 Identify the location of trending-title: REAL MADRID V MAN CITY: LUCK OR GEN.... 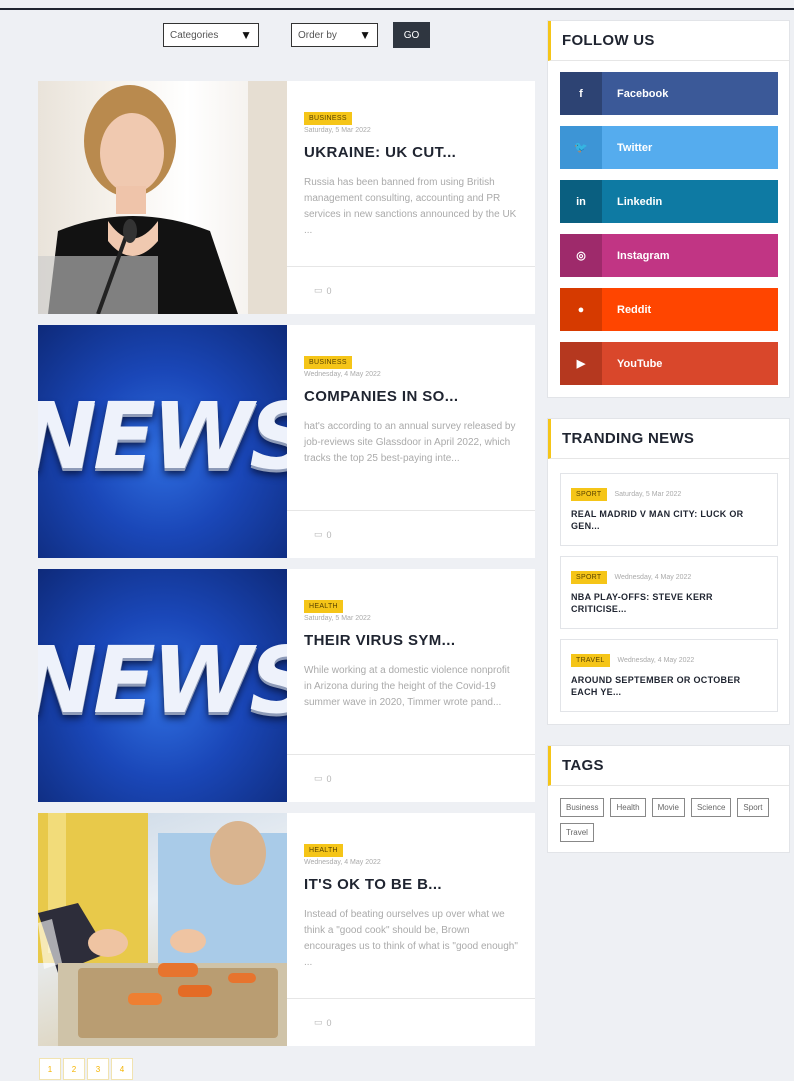
(669, 520).